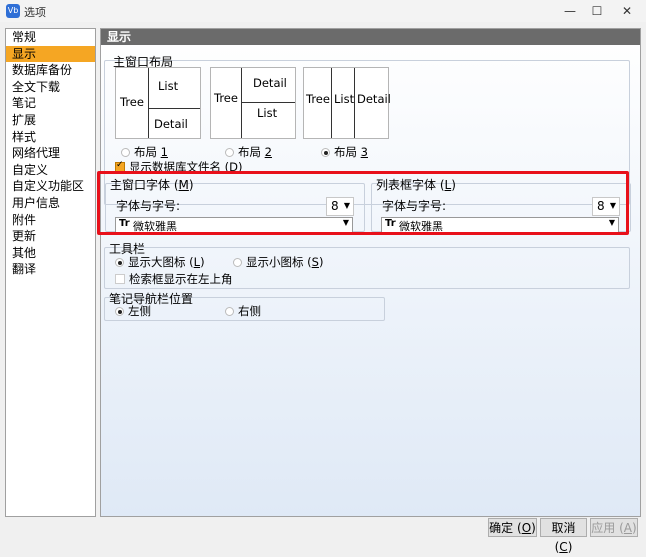 This screenshot has width=646, height=557. What do you see at coordinates (344, 99) in the screenshot?
I see `layout-3-list-label: List` at bounding box center [344, 99].